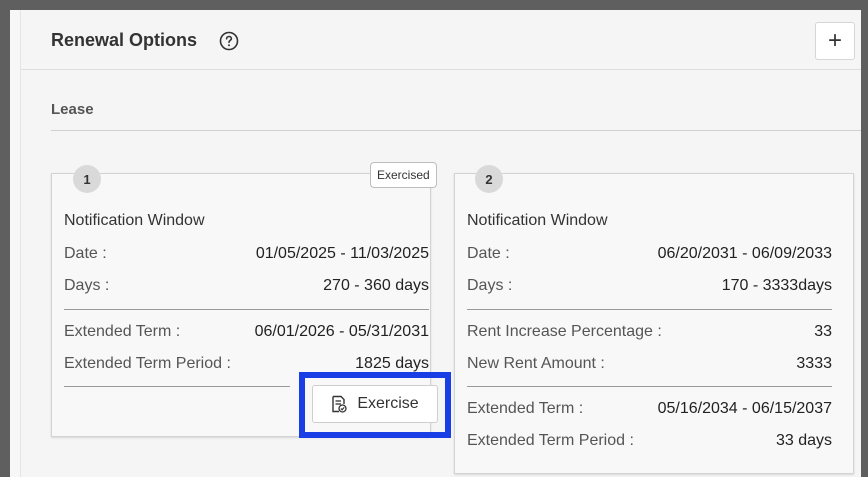 The width and height of the screenshot is (868, 477). What do you see at coordinates (246, 254) in the screenshot?
I see `date-row: Date : 01/05/2025 - 11/03/2025` at bounding box center [246, 254].